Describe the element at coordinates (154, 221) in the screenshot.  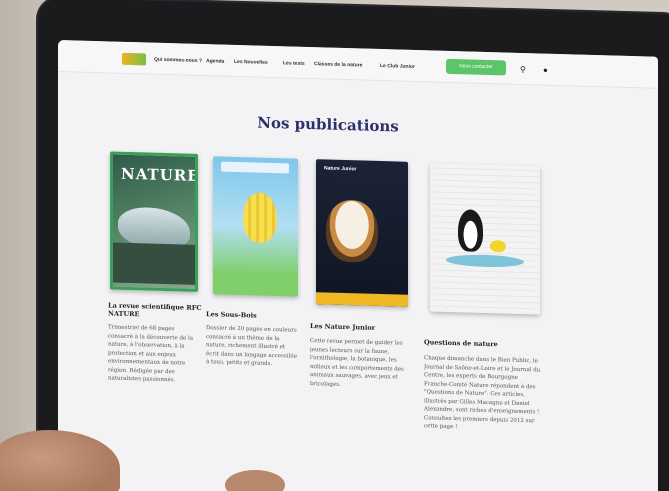
I see `cover-rfc-nature: NATURE` at that location.